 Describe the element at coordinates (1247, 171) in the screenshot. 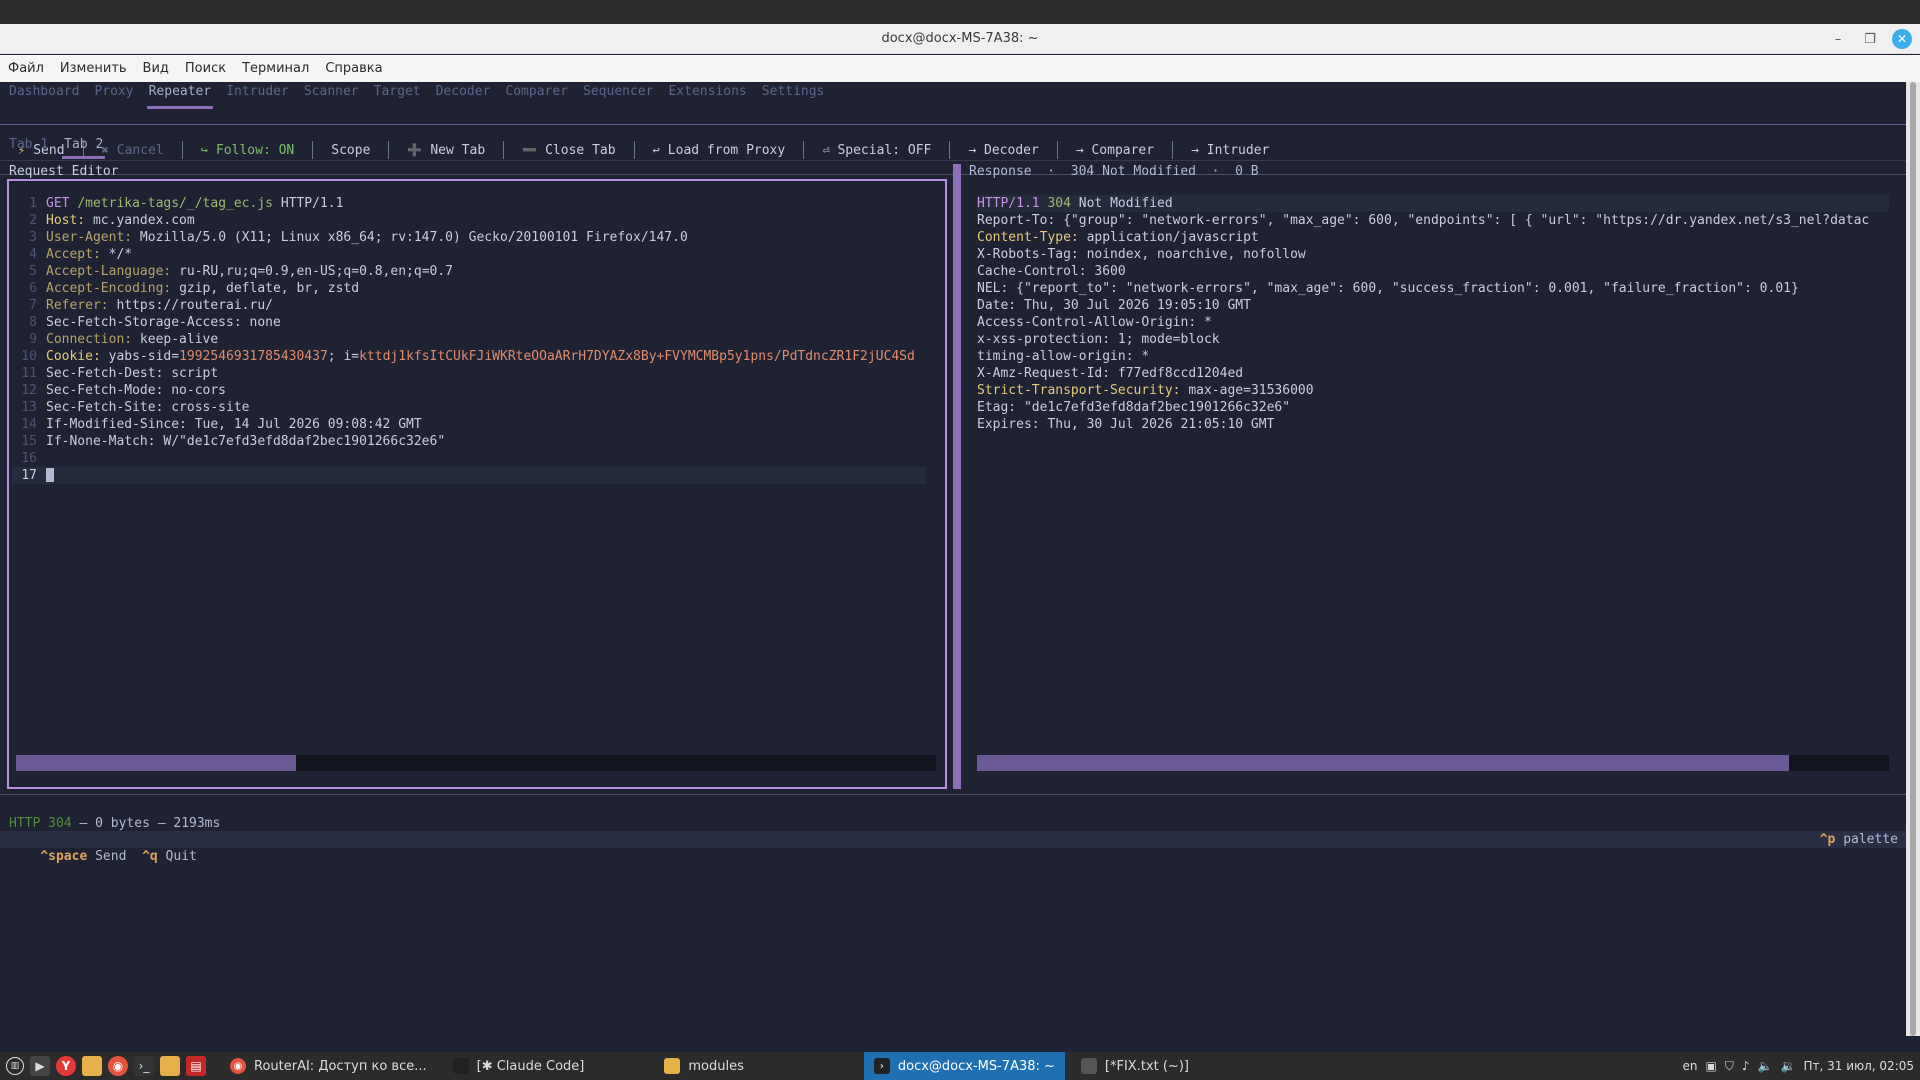

I see `response-header-size: 0 B` at that location.